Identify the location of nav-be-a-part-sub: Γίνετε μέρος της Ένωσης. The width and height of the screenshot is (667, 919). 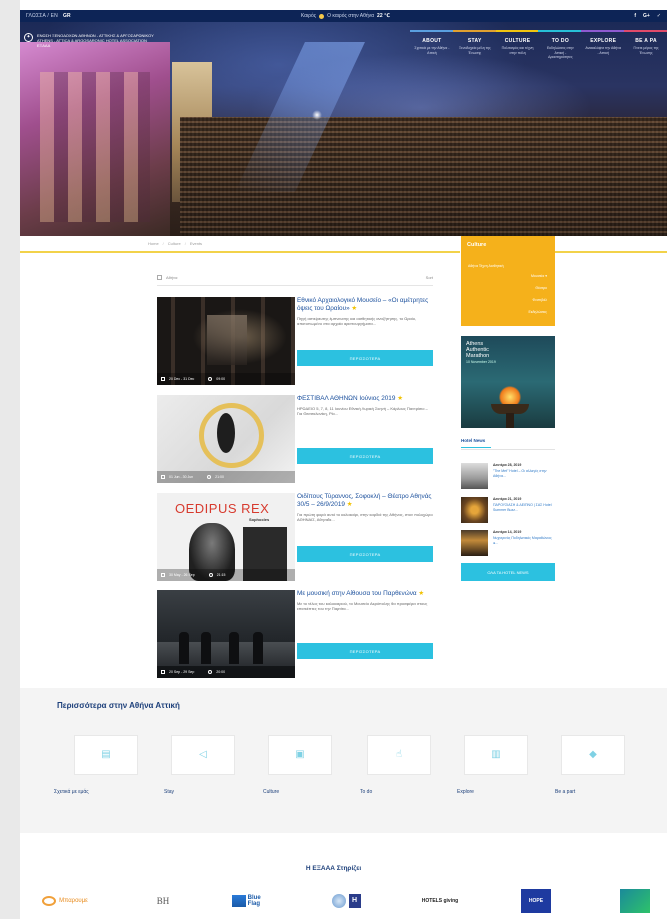
(646, 50).